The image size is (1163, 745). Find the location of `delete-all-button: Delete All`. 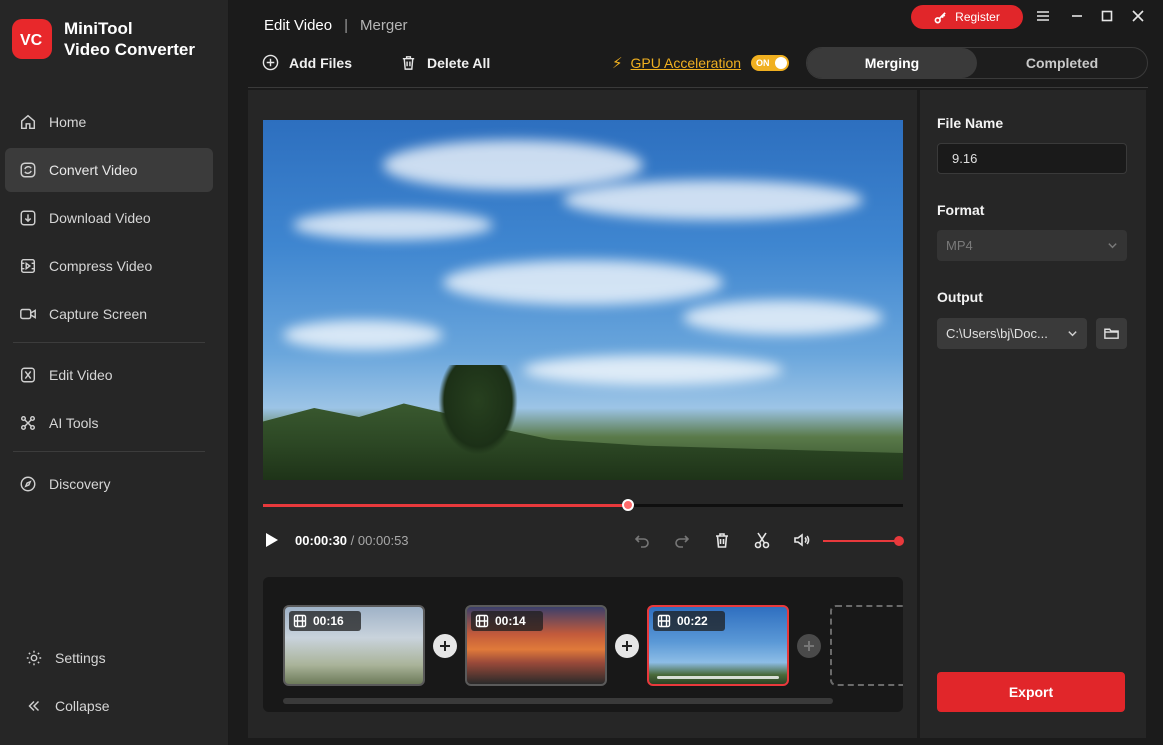

delete-all-button: Delete All is located at coordinates (445, 62).